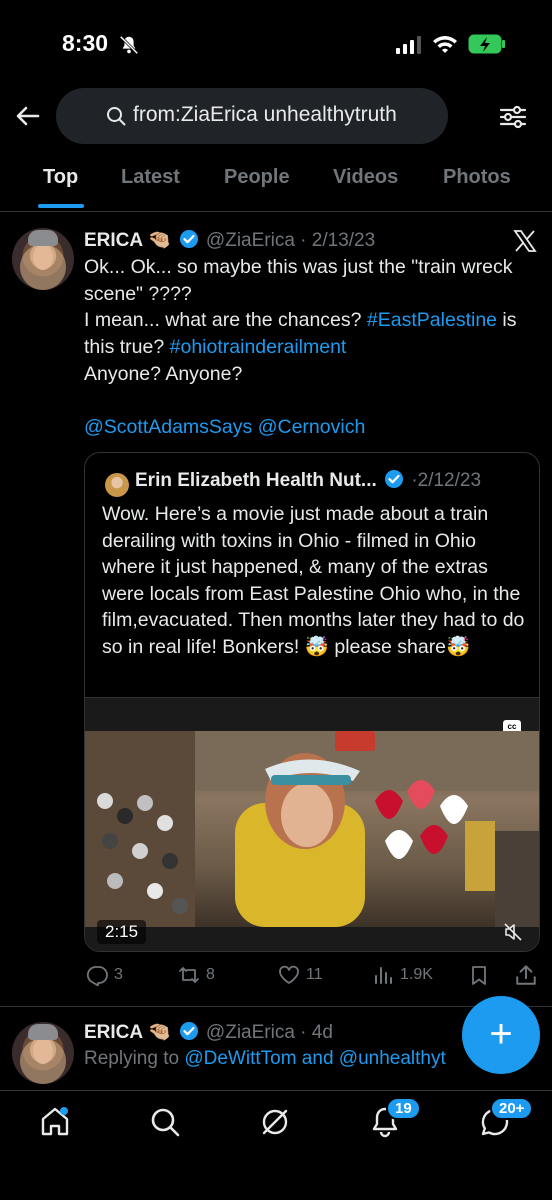 The height and width of the screenshot is (1200, 552). I want to click on cell-signal-icon, so click(408, 45).